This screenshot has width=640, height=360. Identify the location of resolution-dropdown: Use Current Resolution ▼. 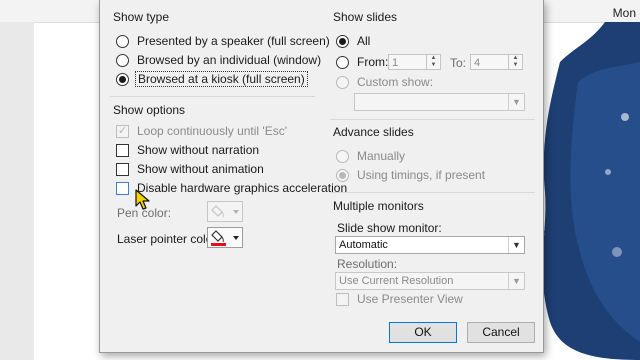
(430, 281).